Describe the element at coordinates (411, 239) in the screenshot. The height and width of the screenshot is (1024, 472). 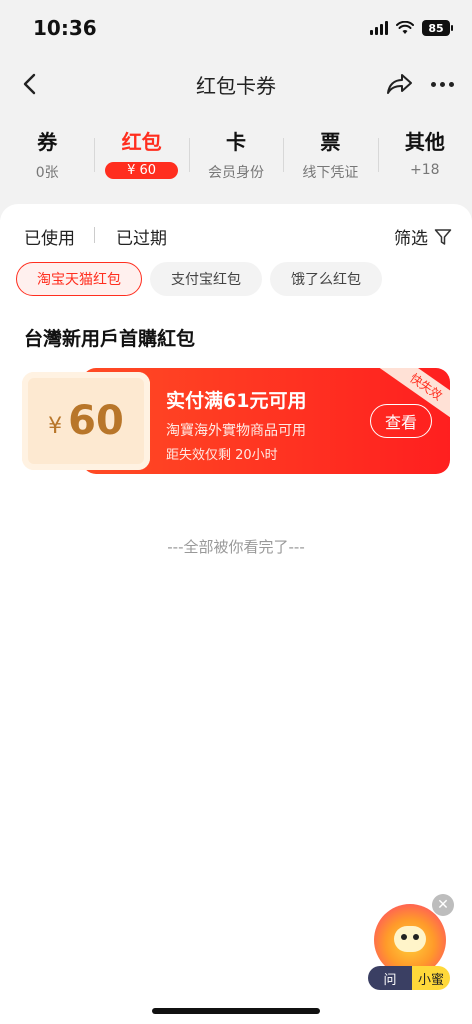
I see `filter-label: 筛选` at that location.